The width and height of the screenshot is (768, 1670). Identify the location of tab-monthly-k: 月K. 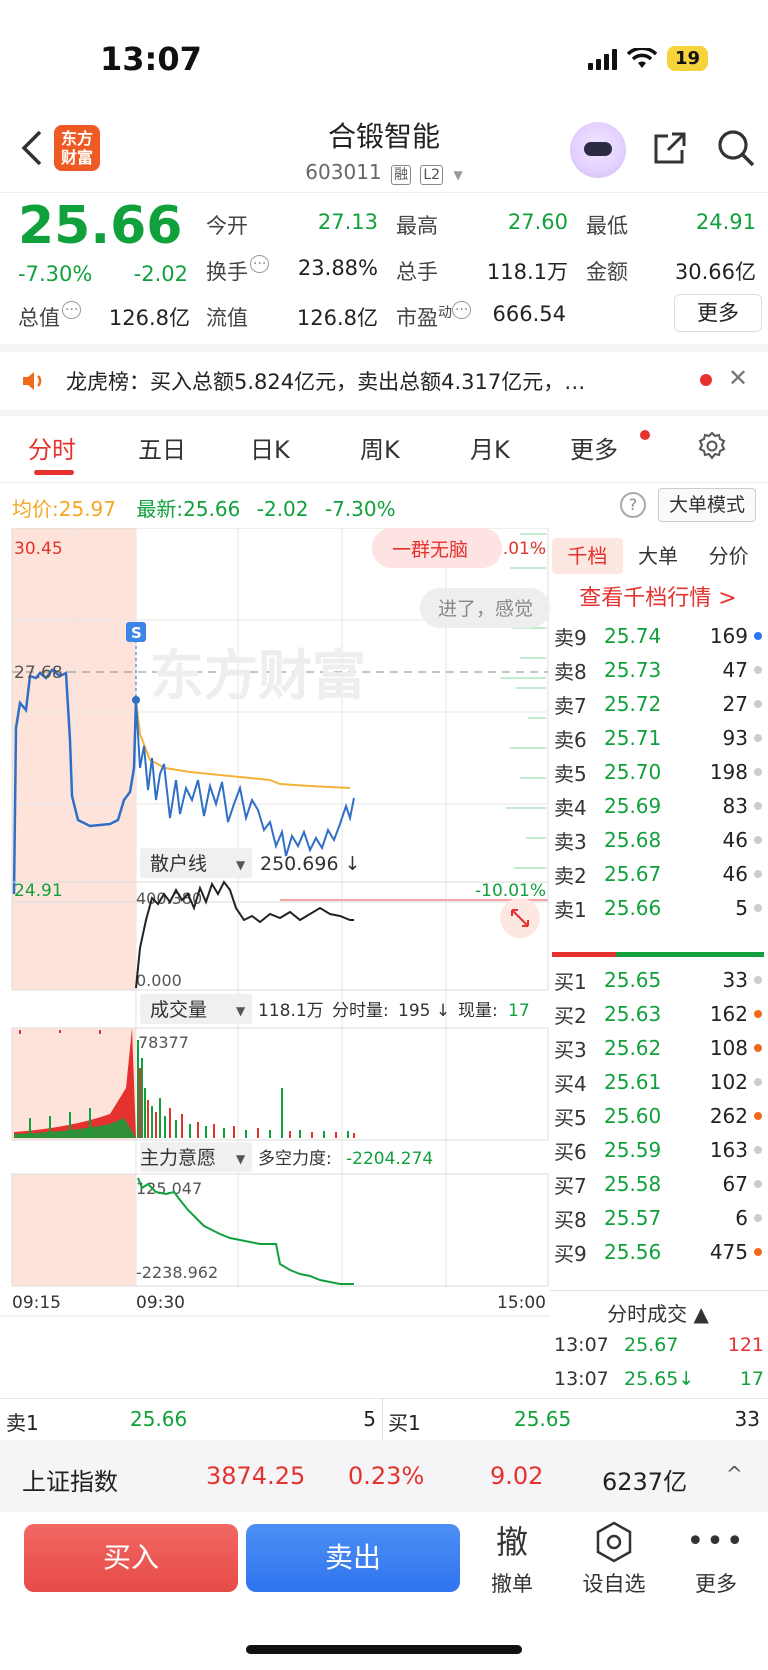
(490, 447).